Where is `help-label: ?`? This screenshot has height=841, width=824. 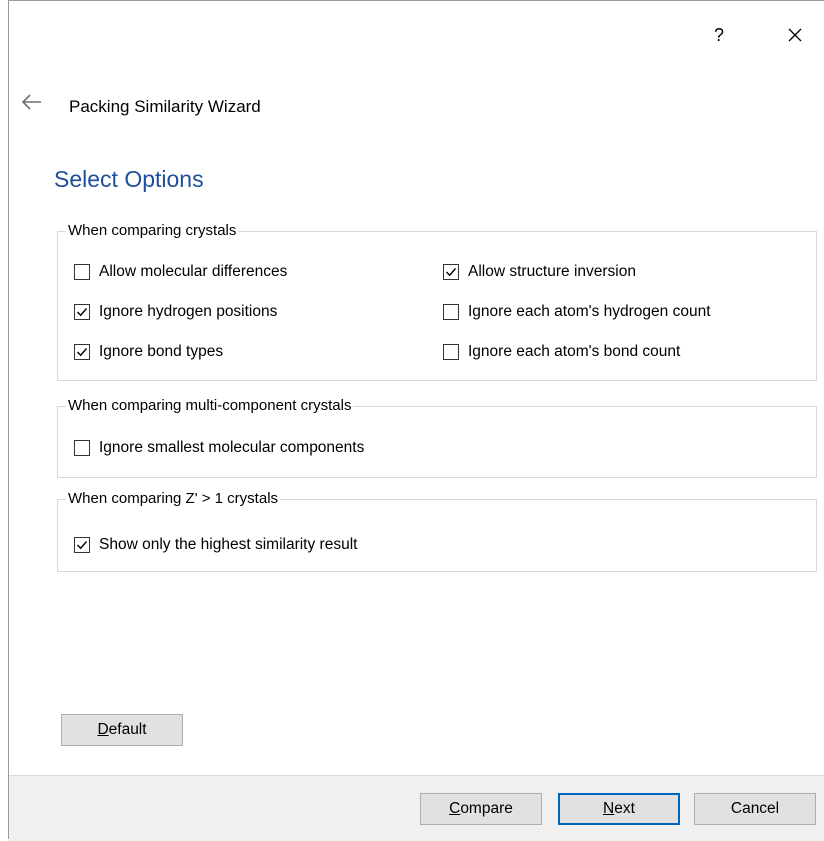
help-label: ? is located at coordinates (718, 34).